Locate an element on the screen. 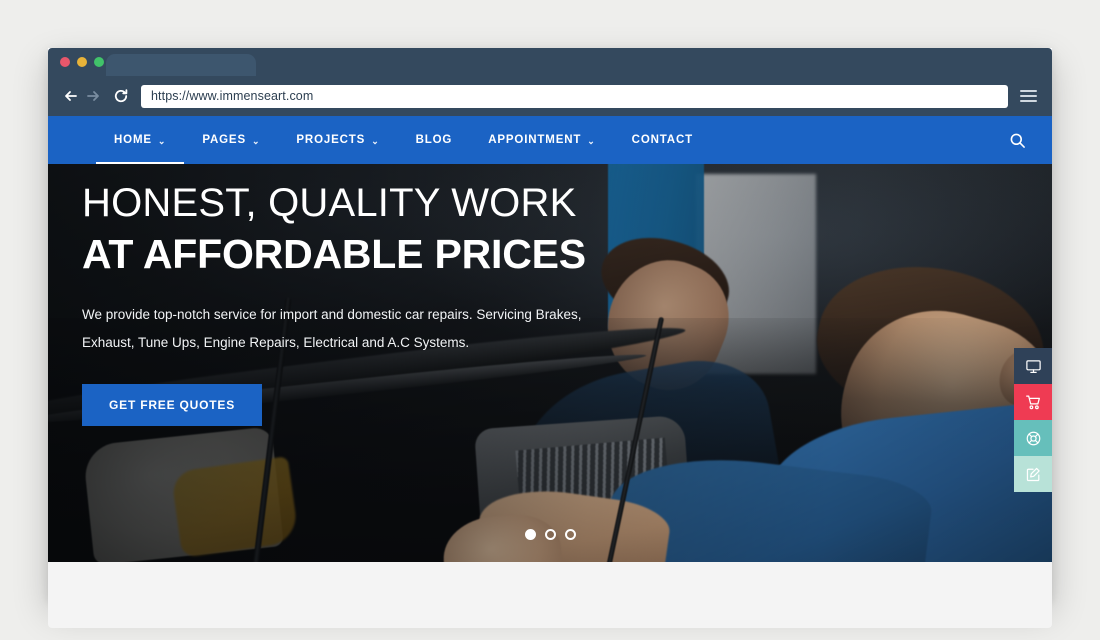 The height and width of the screenshot is (640, 1100). carousel-dots is located at coordinates (550, 534).